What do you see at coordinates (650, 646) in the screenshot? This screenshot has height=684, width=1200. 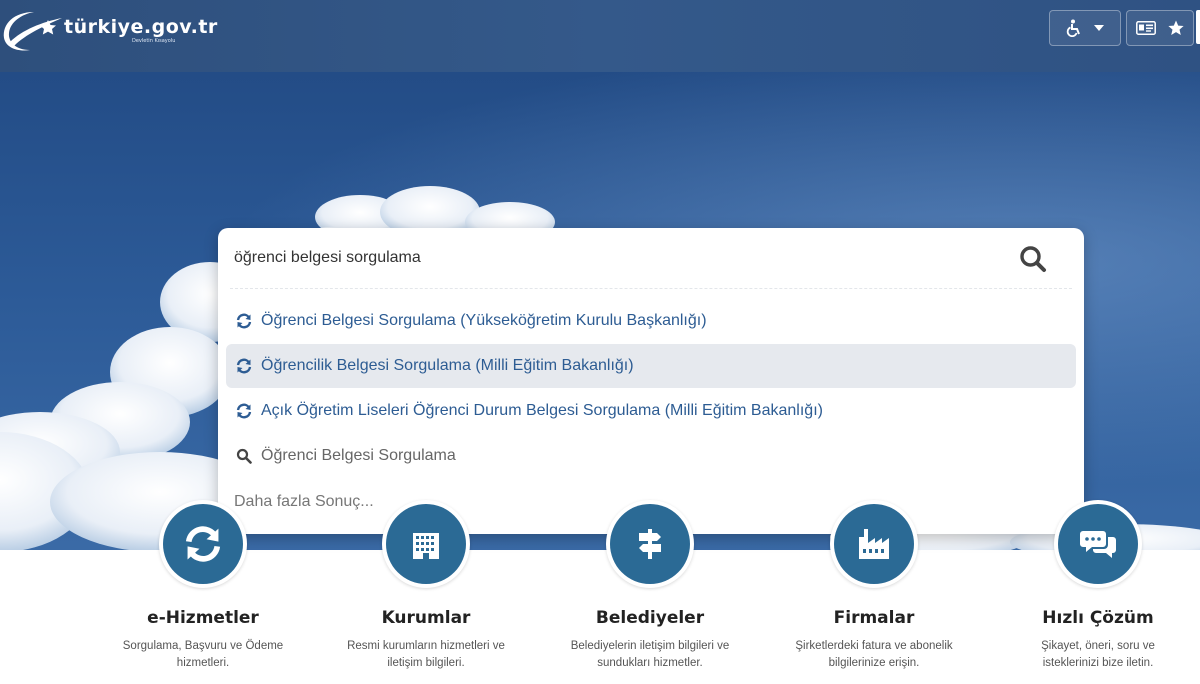 I see `category-description-line: Belediyelerin iletişim bilgileri ve` at bounding box center [650, 646].